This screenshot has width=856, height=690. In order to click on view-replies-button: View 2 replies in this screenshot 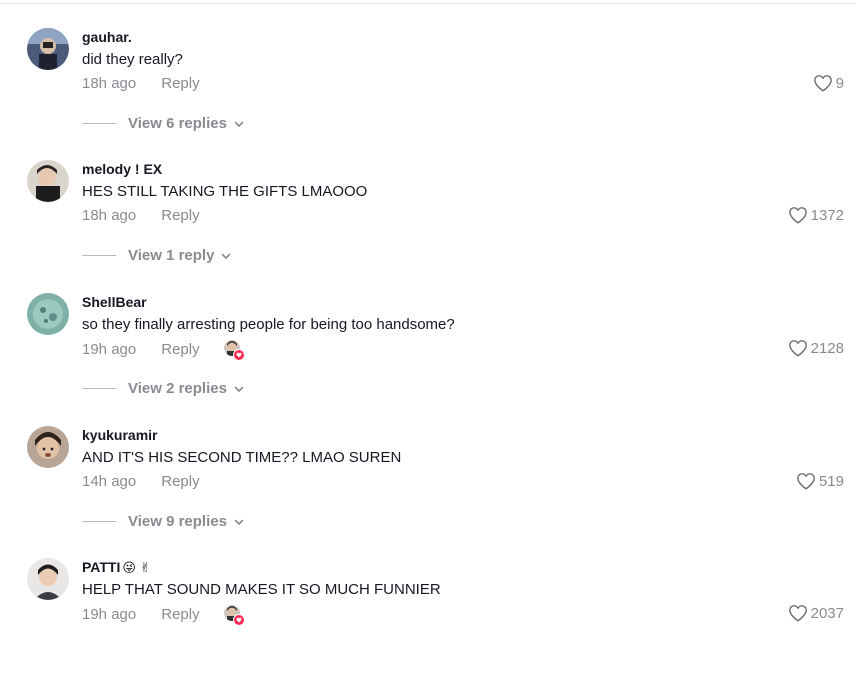, I will do `click(163, 388)`.